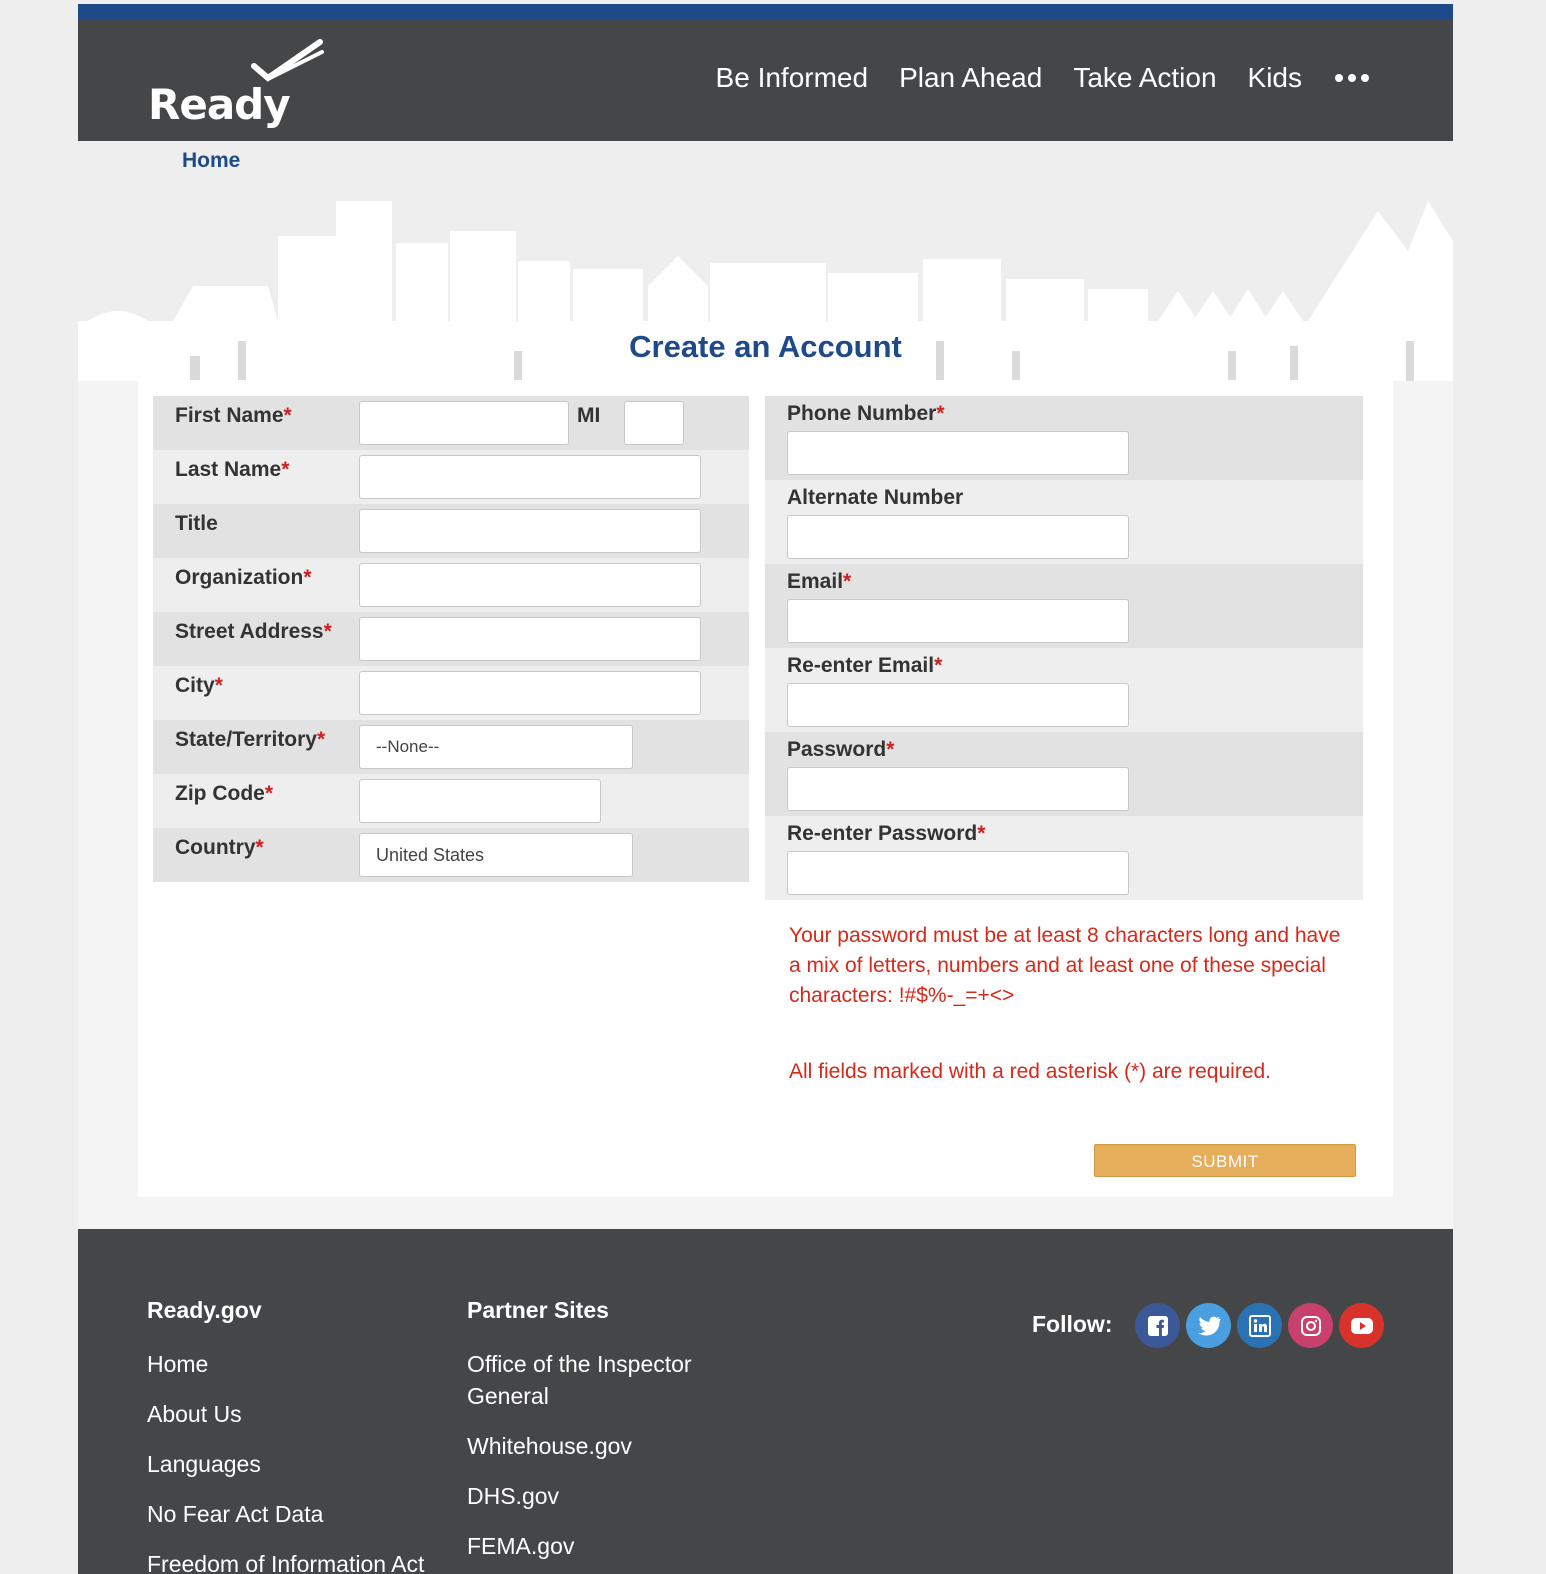  Describe the element at coordinates (958, 705) in the screenshot. I see `reenter-email-input` at that location.